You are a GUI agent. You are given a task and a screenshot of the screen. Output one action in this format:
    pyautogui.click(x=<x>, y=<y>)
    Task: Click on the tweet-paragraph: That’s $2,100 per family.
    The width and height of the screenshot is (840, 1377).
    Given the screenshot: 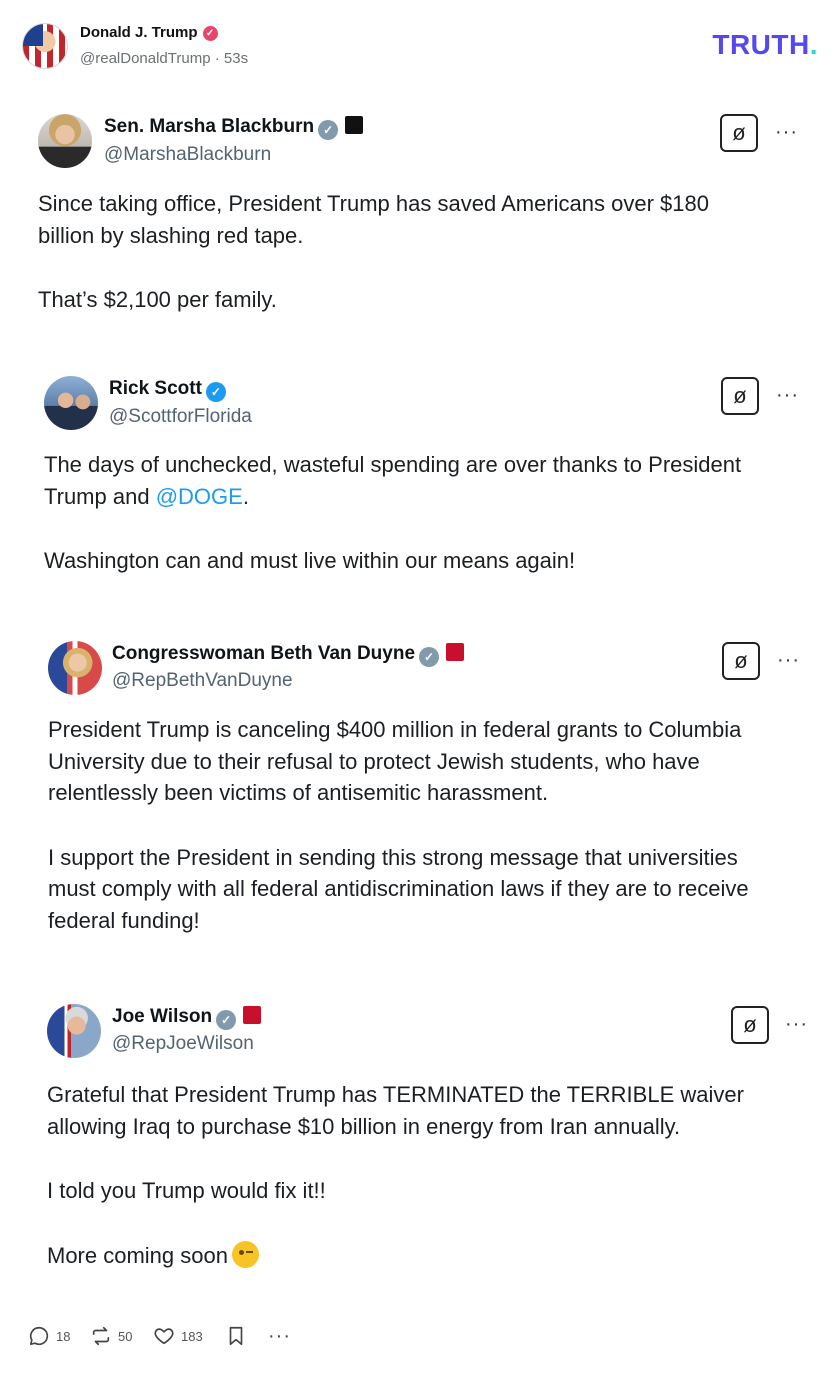 What is the action you would take?
    pyautogui.click(x=373, y=300)
    